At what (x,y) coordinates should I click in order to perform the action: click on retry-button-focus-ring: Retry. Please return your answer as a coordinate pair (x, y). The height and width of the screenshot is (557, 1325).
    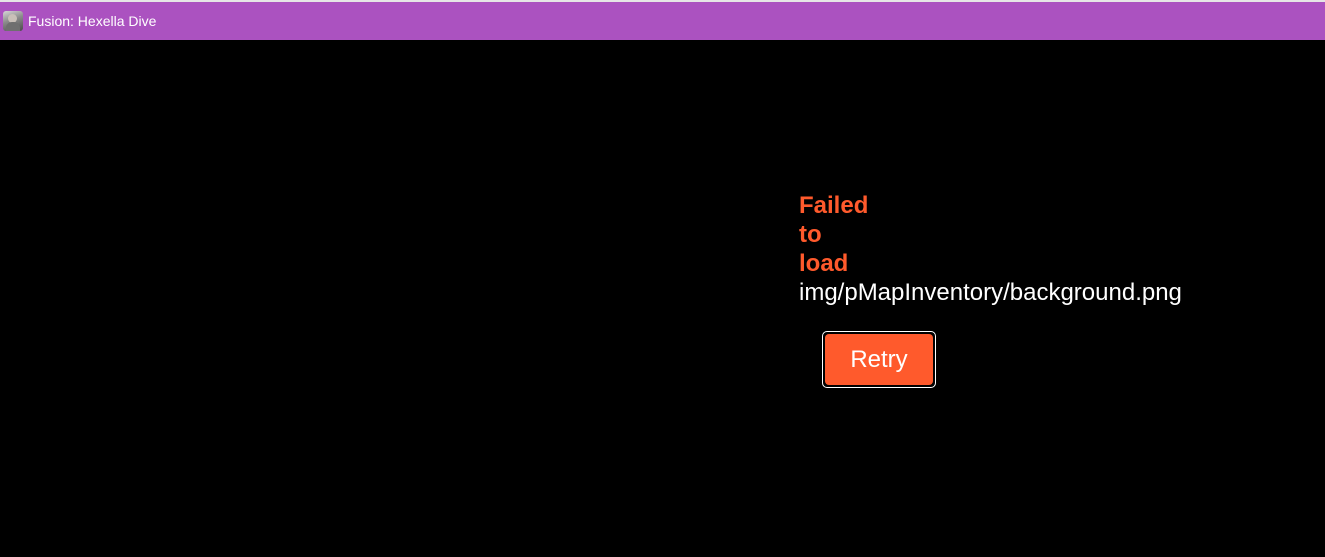
    Looking at the image, I should click on (879, 359).